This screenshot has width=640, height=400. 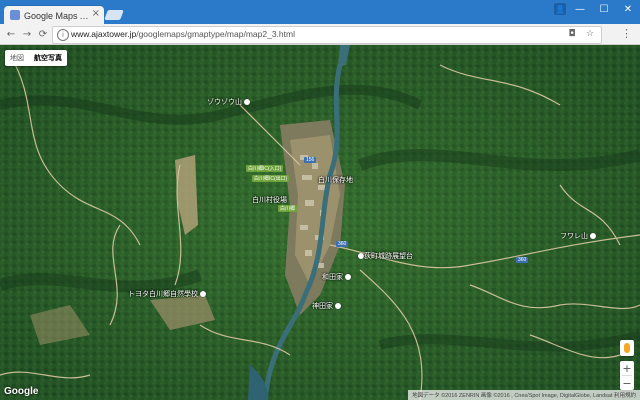 What do you see at coordinates (572, 34) in the screenshot?
I see `camera-icon: ◘` at bounding box center [572, 34].